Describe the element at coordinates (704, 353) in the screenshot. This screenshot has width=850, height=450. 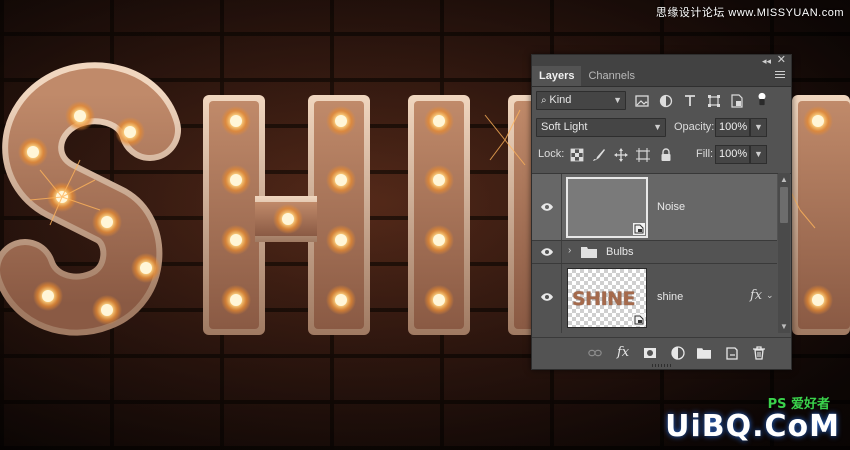
I see `new-group-icon` at that location.